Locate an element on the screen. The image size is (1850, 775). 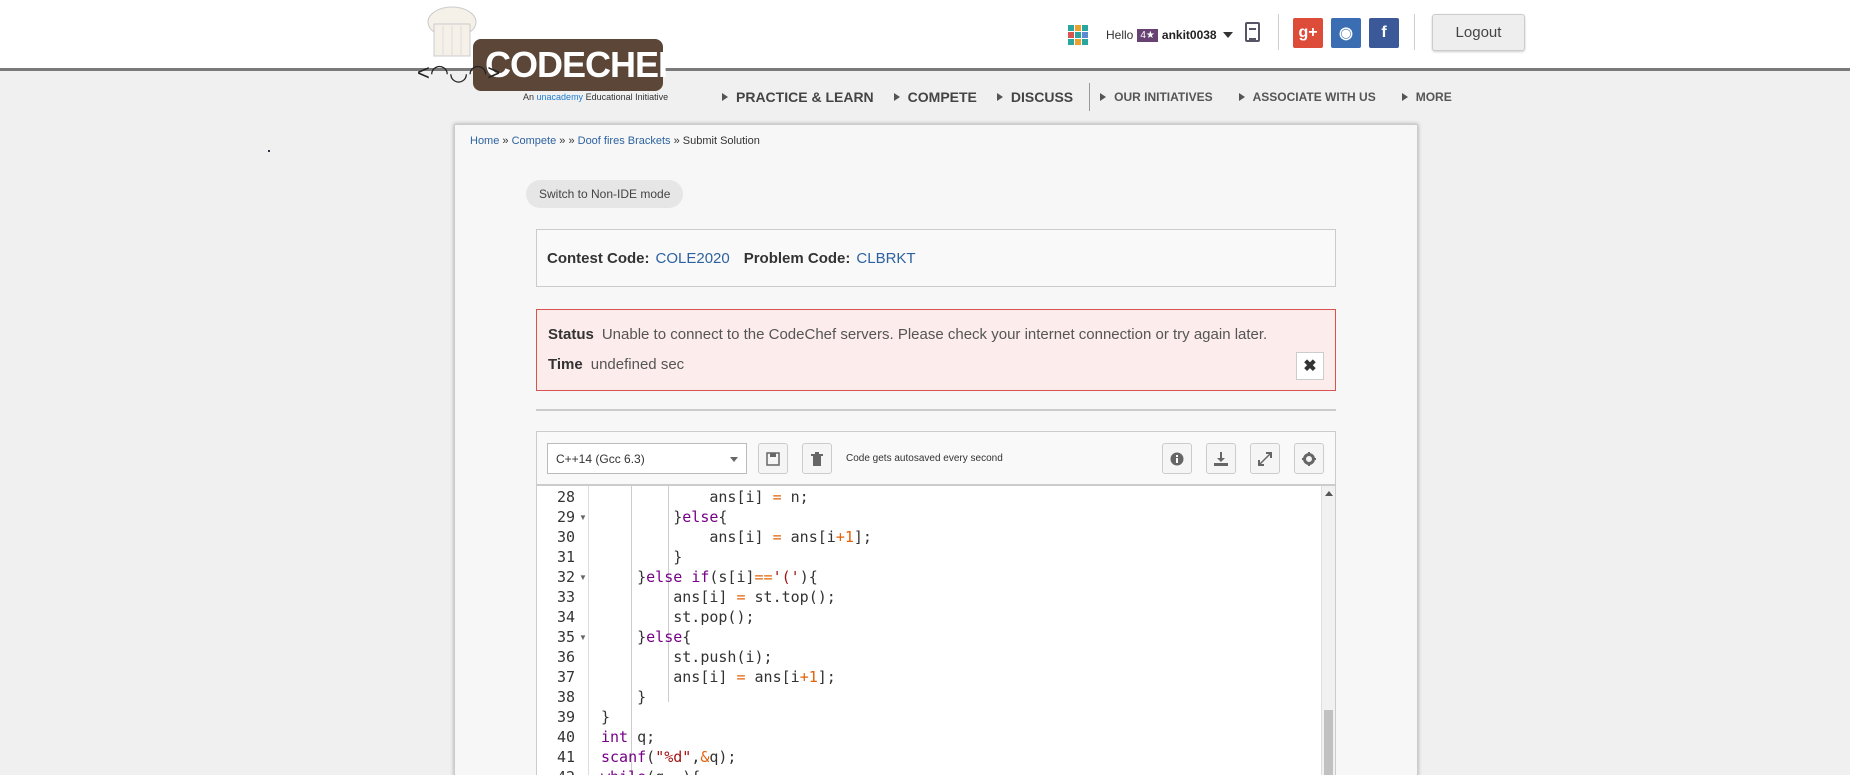
time-label: Time is located at coordinates (565, 364).